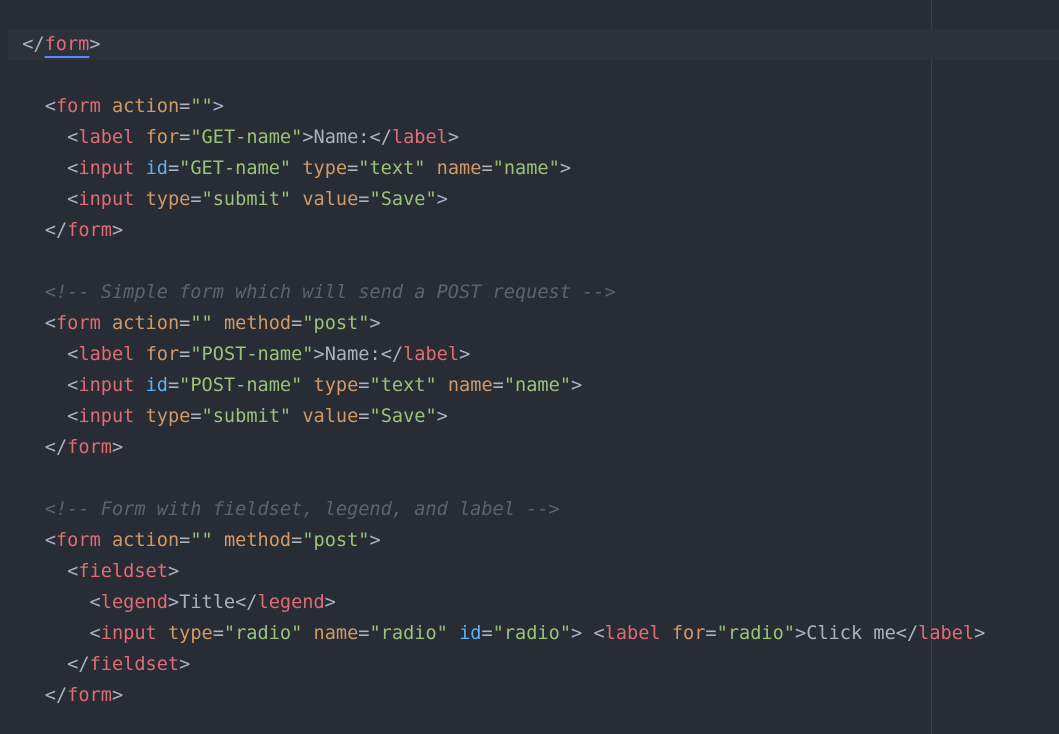  Describe the element at coordinates (403, 199) in the screenshot. I see `code-attribute-value: "Save"` at that location.